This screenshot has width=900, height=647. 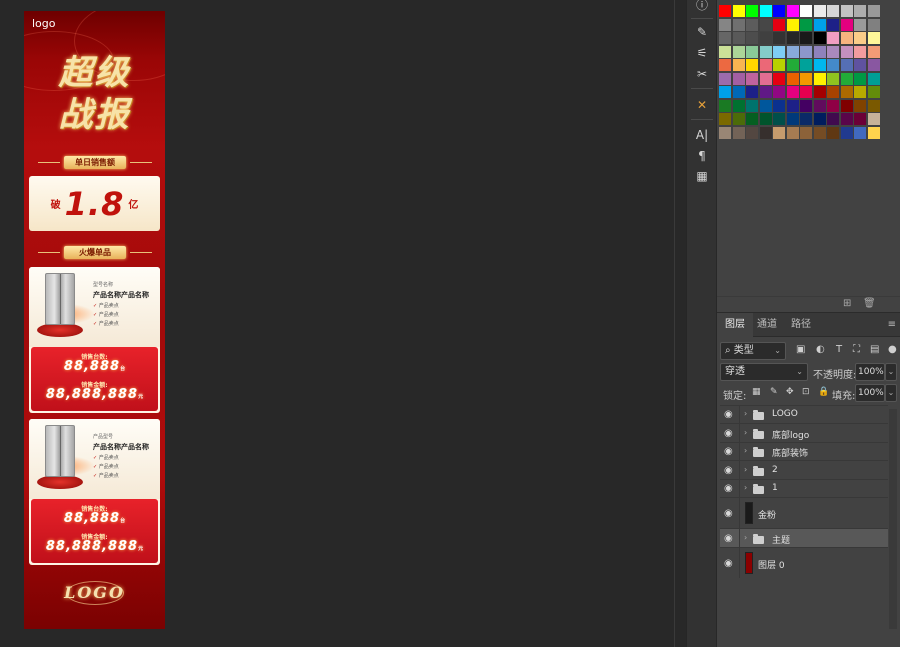 I want to click on brush-settings-icon: ✎, so click(x=702, y=32).